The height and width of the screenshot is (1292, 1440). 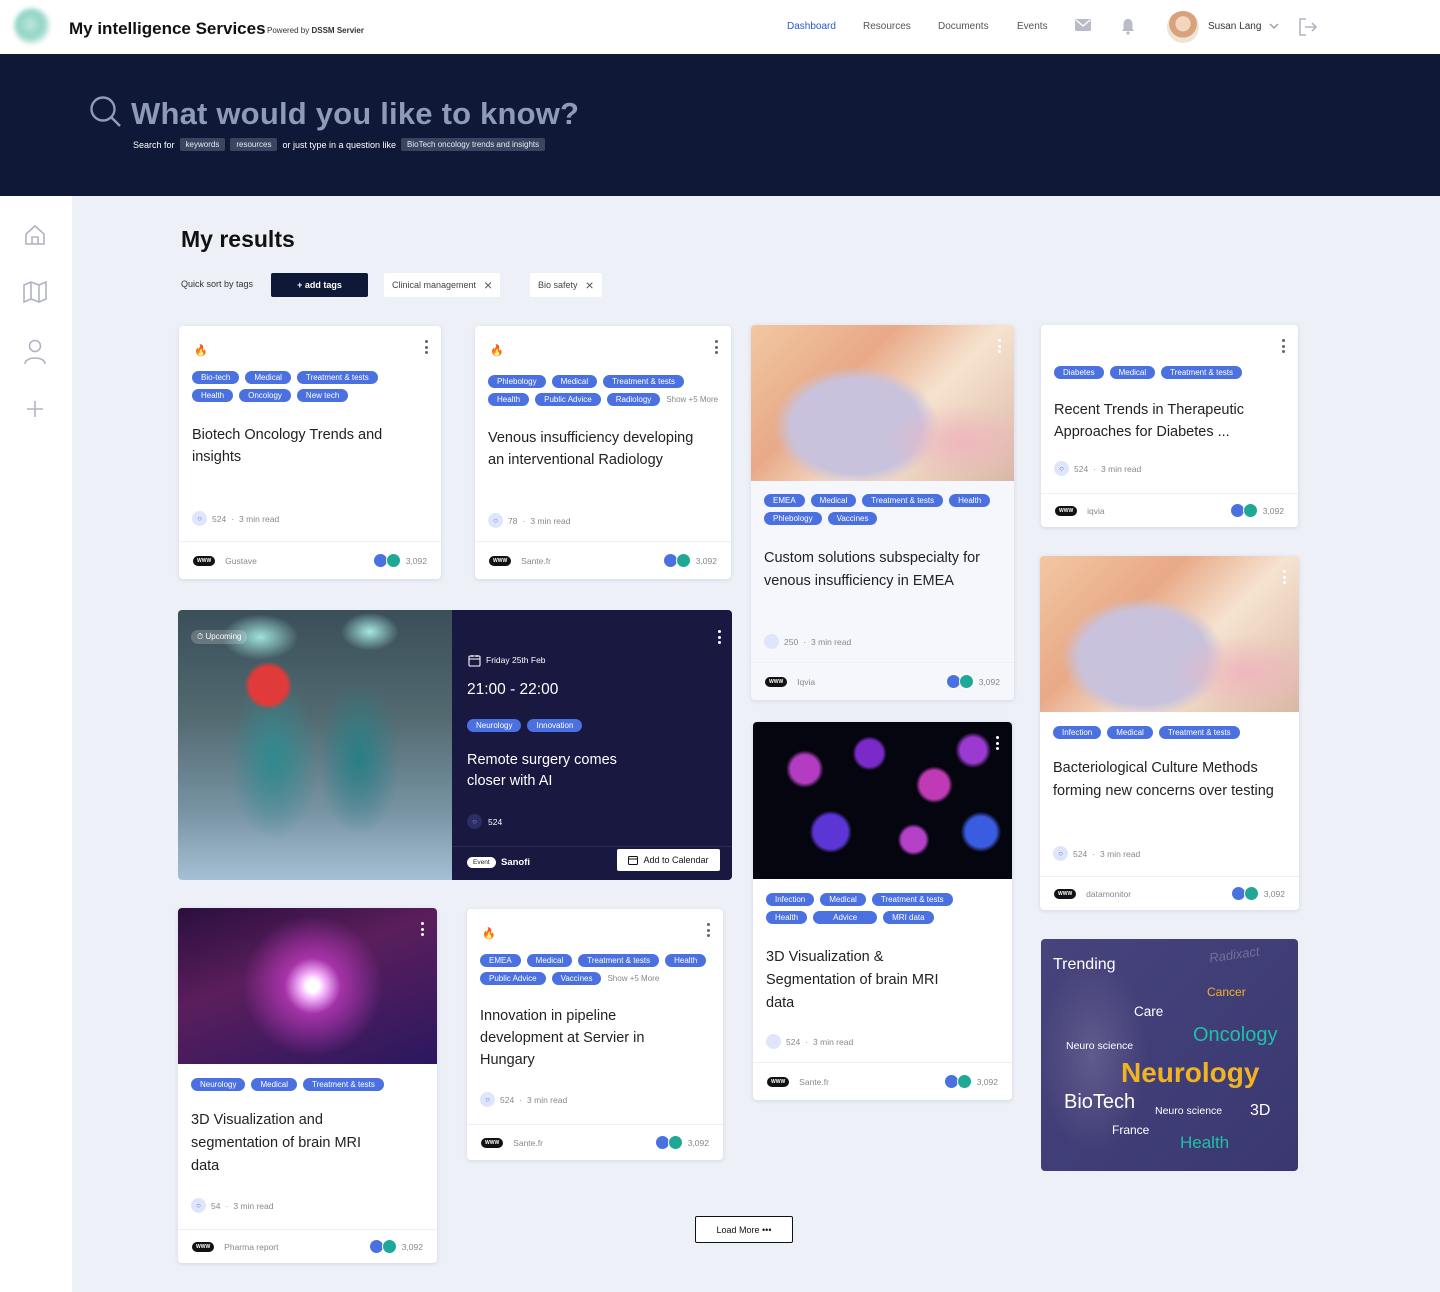 I want to click on nav-resources: Resources, so click(x=887, y=26).